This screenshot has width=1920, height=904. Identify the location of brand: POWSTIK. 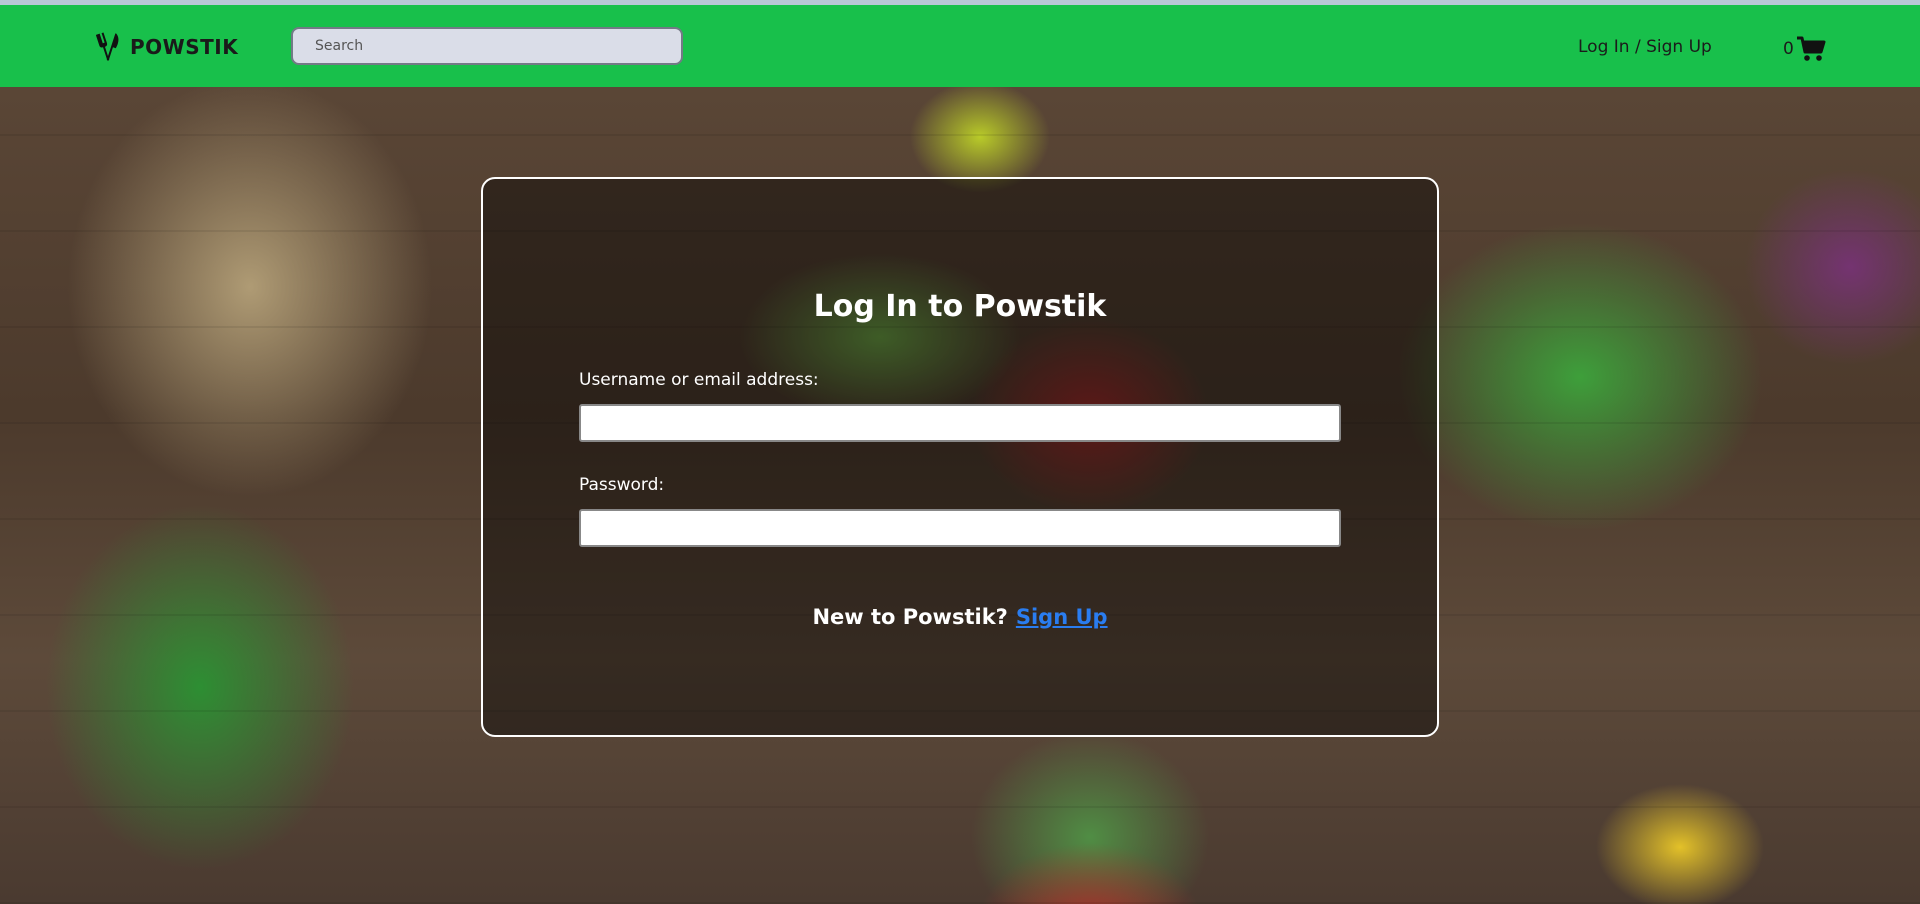
(167, 47).